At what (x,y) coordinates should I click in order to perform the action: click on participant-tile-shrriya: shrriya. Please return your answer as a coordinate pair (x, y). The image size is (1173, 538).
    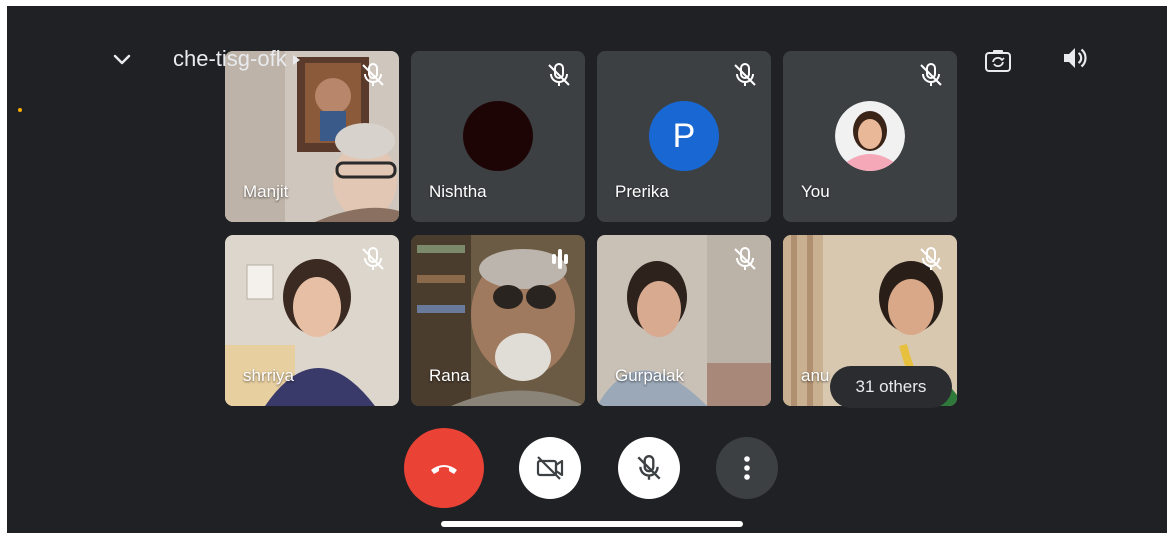
    Looking at the image, I should click on (312, 320).